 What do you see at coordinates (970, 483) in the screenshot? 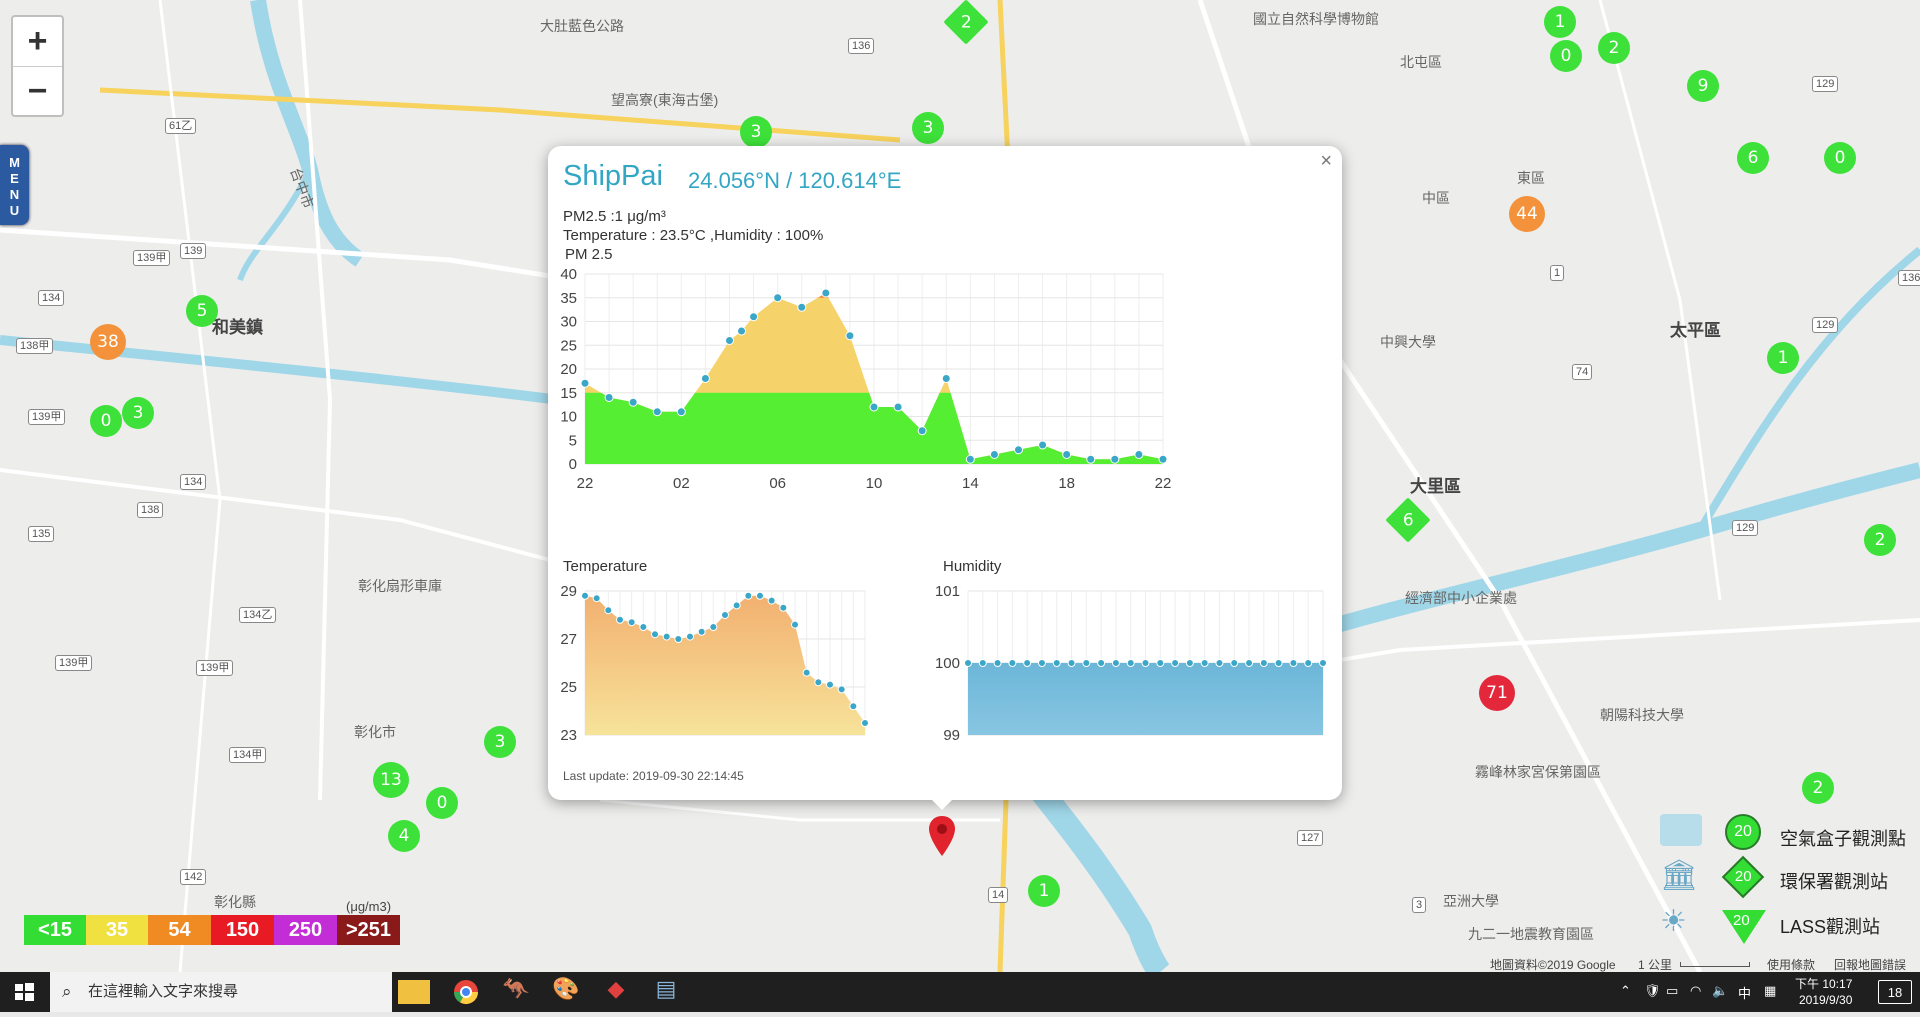
I see `x-tick-label: 14` at bounding box center [970, 483].